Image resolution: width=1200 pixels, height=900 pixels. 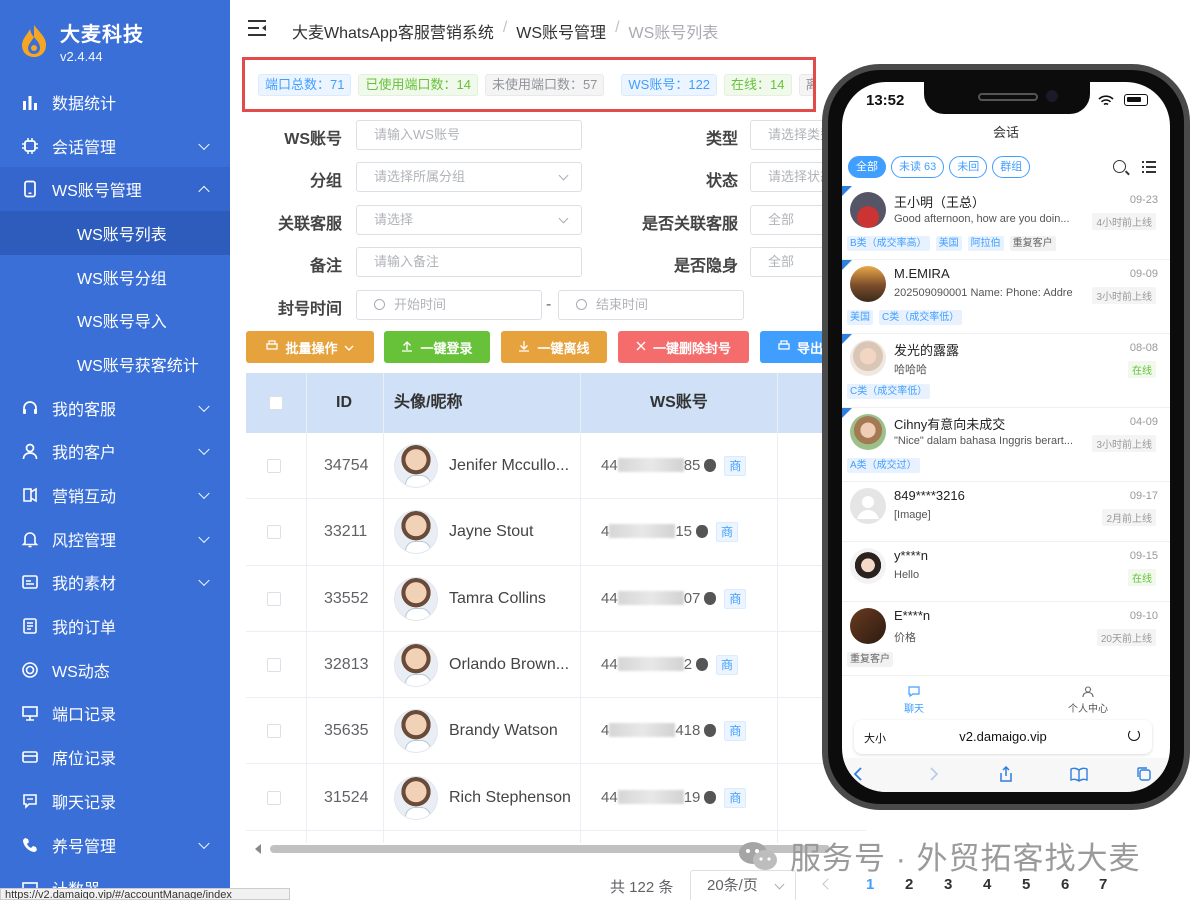 I want to click on one-click-login-button: 一键登录, so click(x=437, y=347).